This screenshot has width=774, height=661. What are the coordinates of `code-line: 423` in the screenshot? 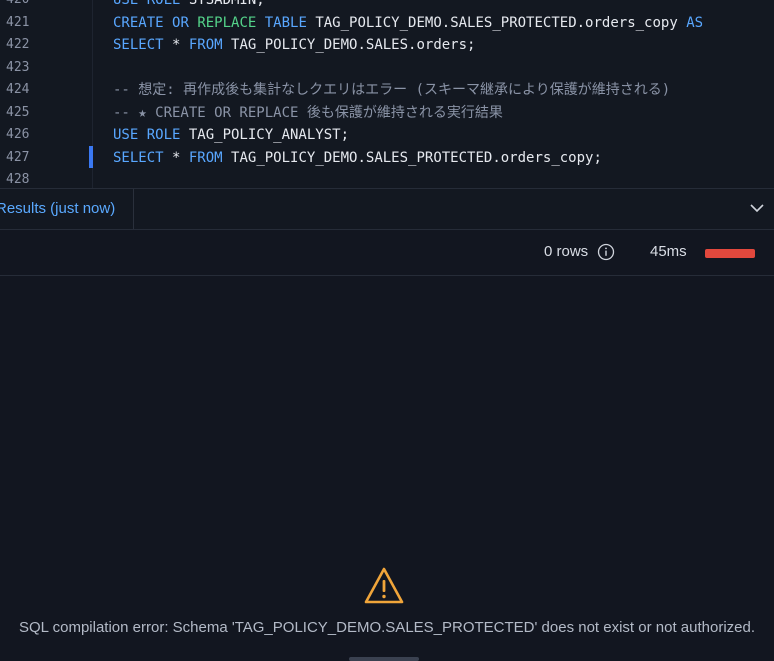 It's located at (387, 68).